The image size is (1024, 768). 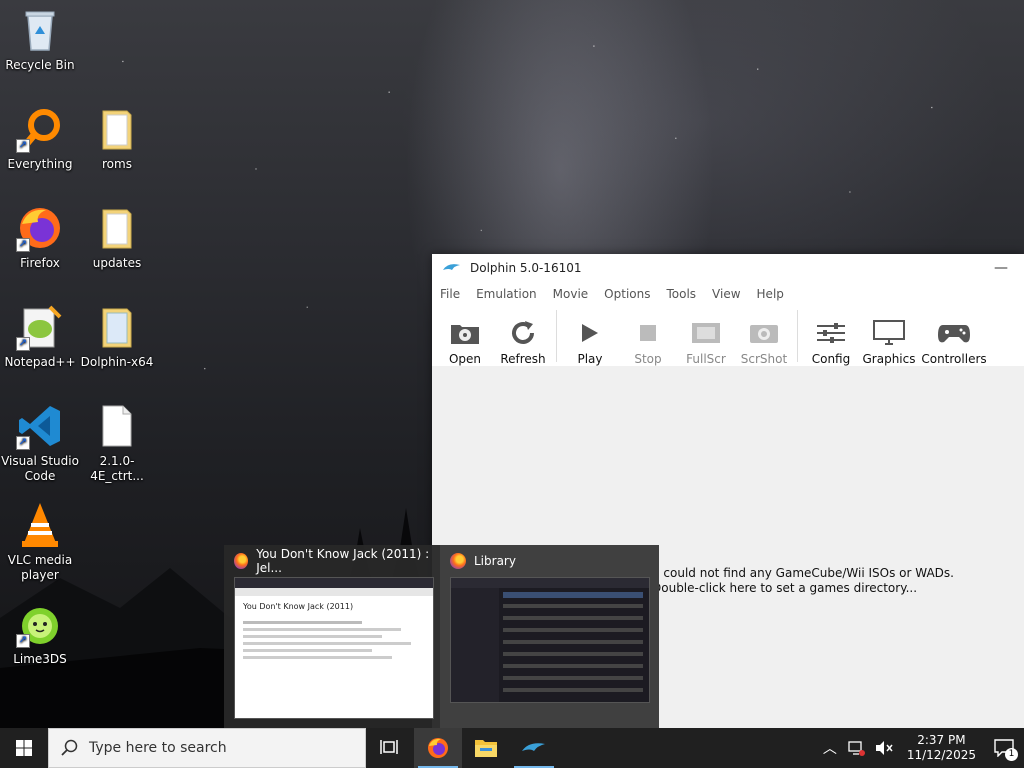 I want to click on menu-help: Help, so click(x=770, y=294).